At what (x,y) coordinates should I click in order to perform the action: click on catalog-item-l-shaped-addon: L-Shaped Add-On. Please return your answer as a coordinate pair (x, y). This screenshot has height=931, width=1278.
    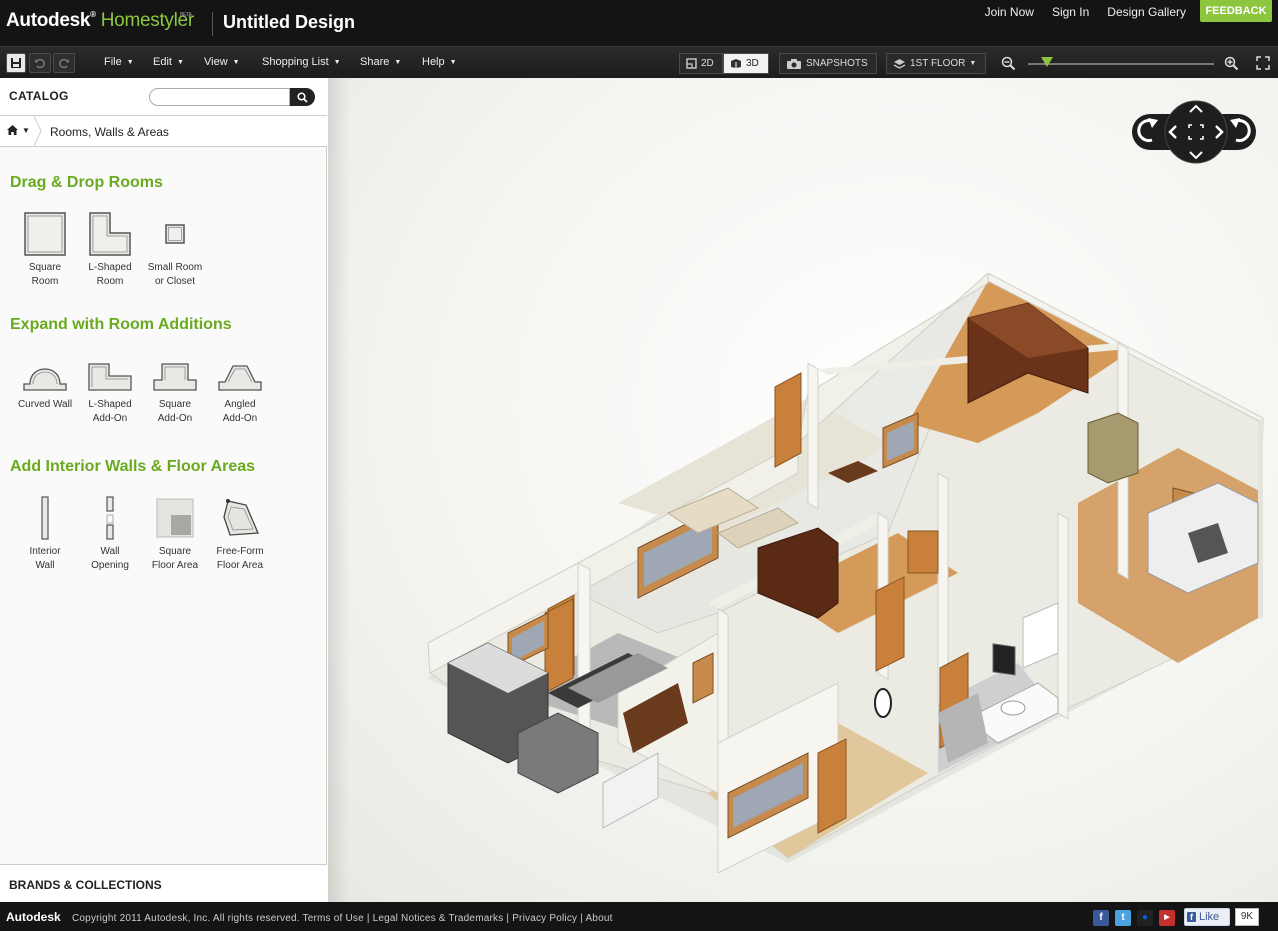
    Looking at the image, I should click on (110, 390).